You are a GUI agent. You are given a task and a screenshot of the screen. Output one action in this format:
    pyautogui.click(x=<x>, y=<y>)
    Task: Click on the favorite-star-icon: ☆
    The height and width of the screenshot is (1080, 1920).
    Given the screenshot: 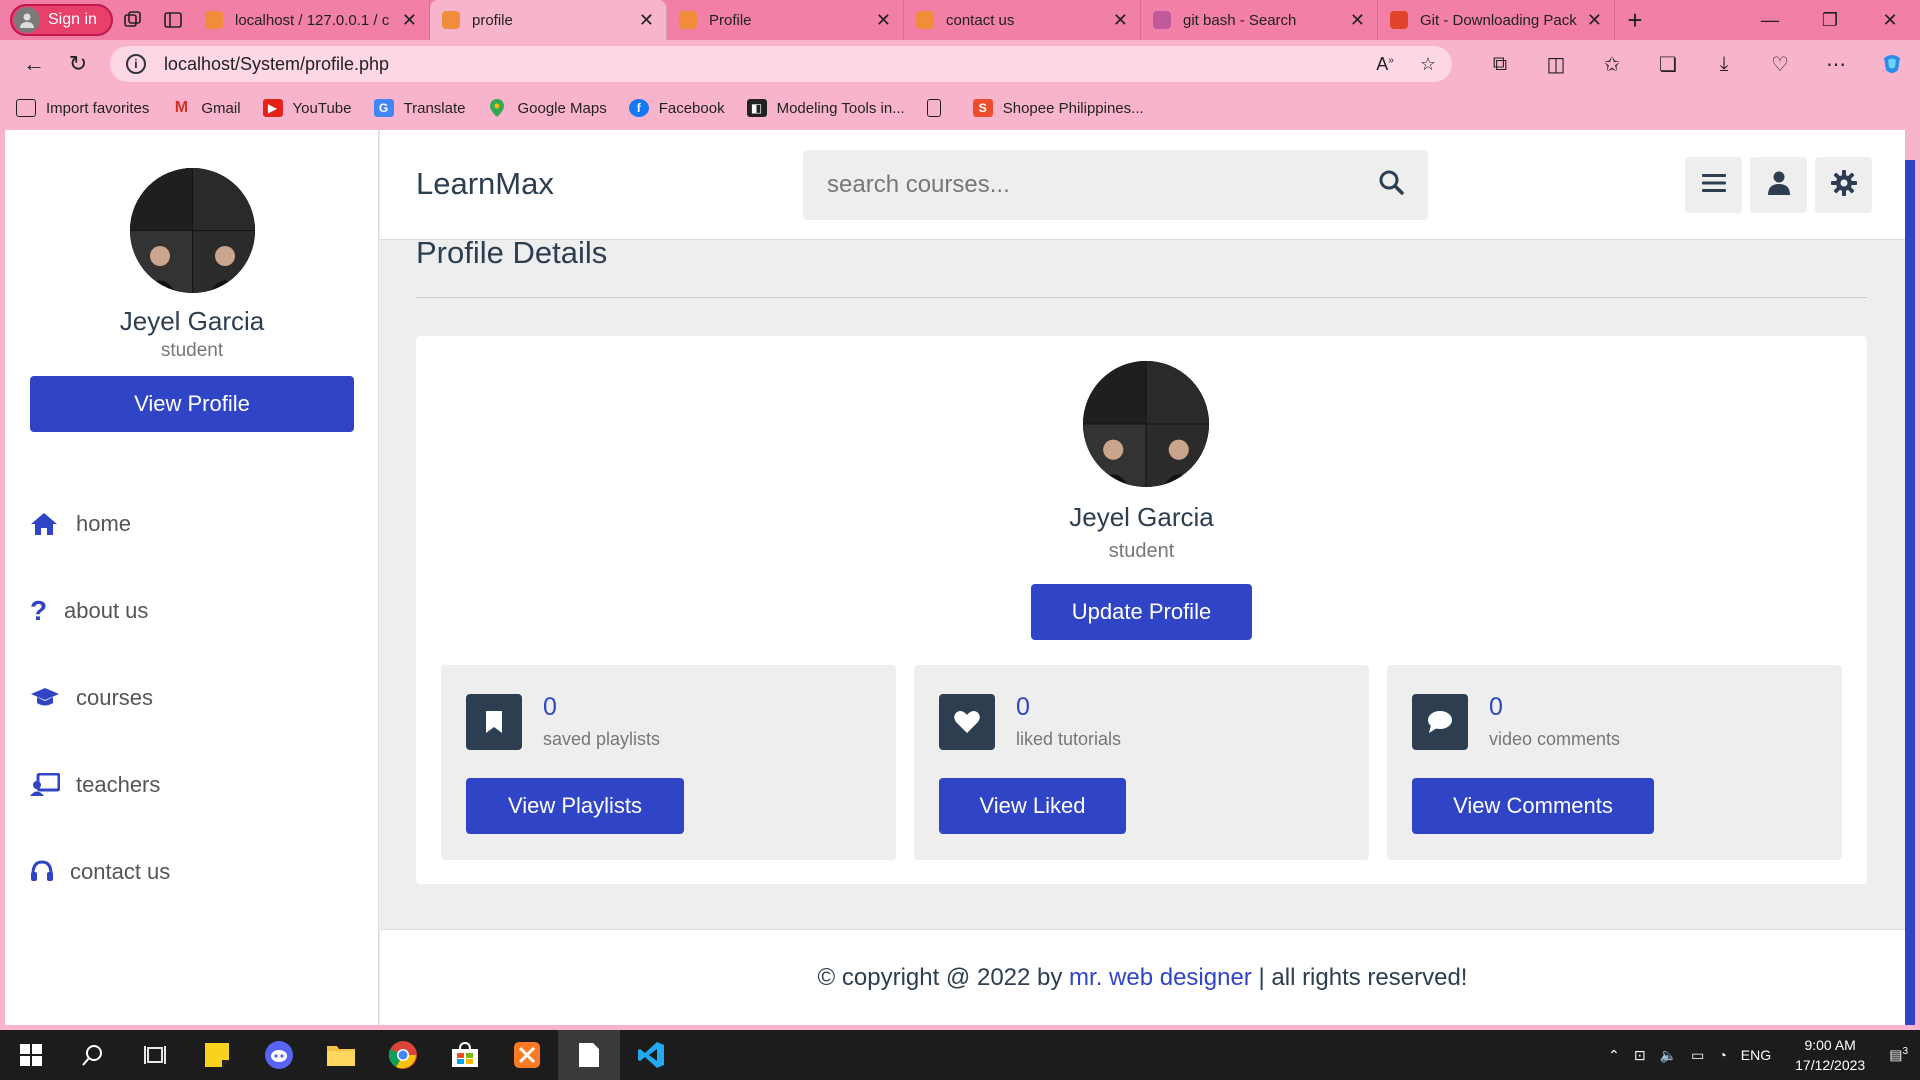 What is the action you would take?
    pyautogui.click(x=1428, y=64)
    